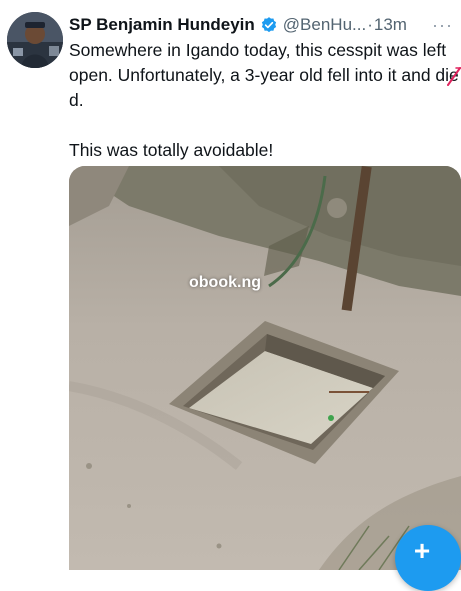 This screenshot has width=461, height=591. I want to click on author-name: SP Benjamin Hundeyin, so click(162, 25).